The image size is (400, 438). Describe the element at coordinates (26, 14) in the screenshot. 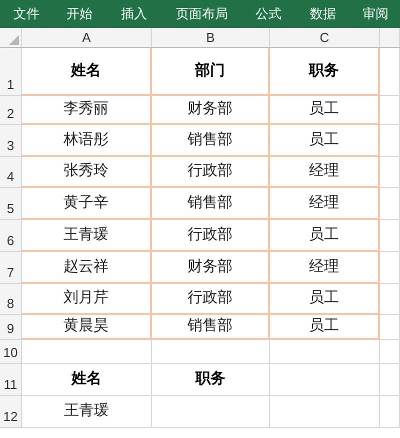

I see `ribbon-tab: 文件` at that location.